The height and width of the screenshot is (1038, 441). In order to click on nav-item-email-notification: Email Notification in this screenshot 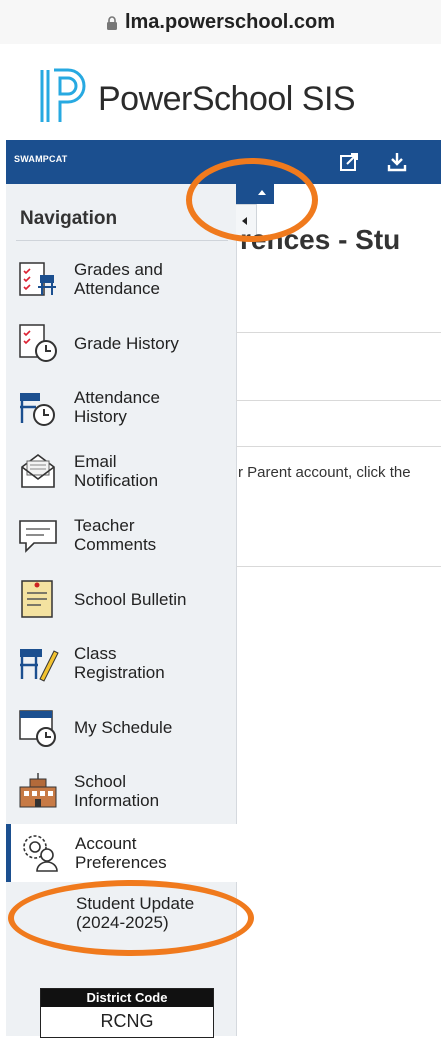, I will do `click(121, 471)`.